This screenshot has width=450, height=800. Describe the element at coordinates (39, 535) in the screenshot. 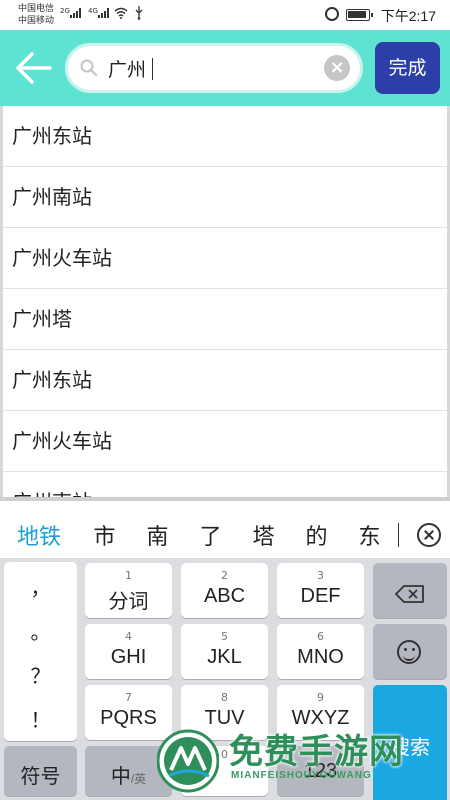

I see `candidate-word: 地铁` at that location.